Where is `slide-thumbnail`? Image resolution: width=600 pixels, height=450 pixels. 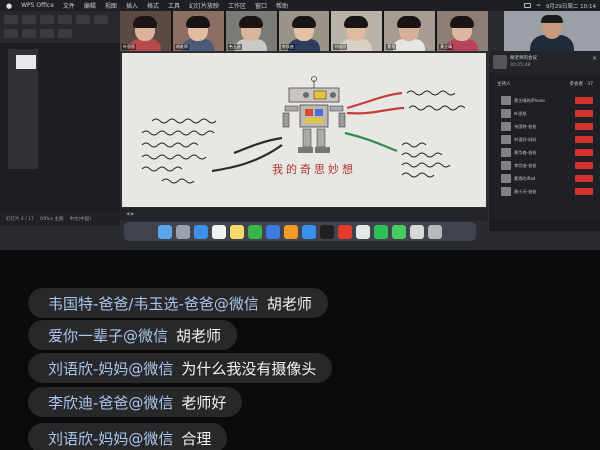
slide-thumbnail is located at coordinates (26, 62).